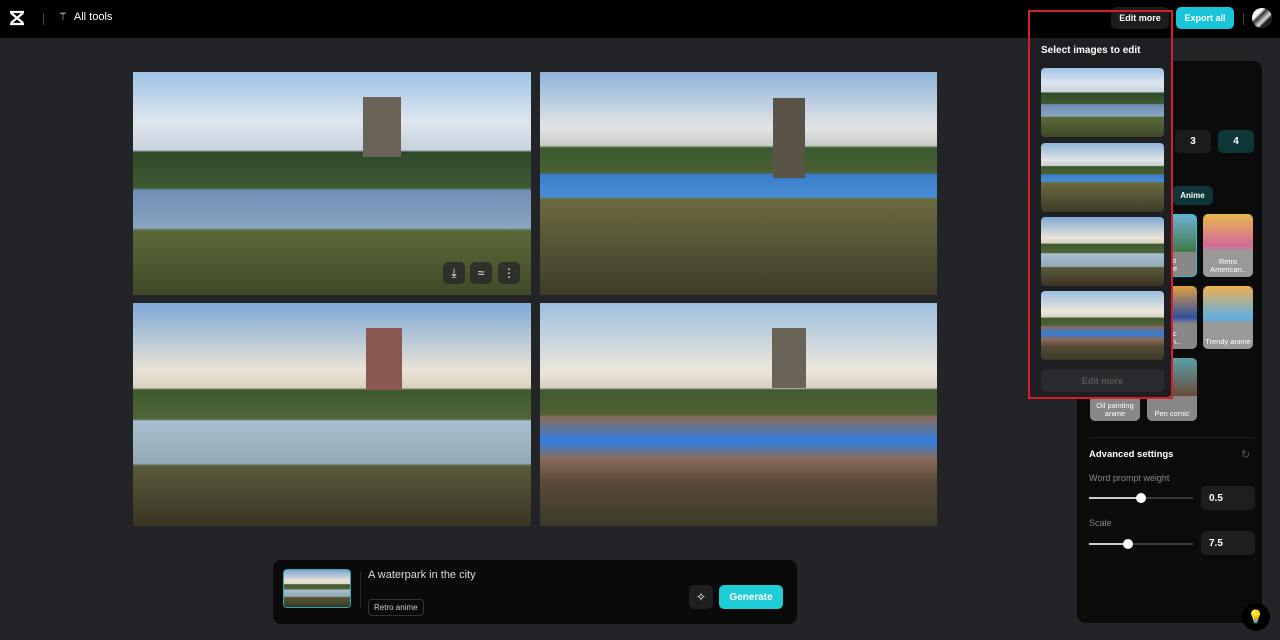 This screenshot has height=640, width=1280. Describe the element at coordinates (1228, 245) in the screenshot. I see `style-card-retro-american: Retro American..` at that location.